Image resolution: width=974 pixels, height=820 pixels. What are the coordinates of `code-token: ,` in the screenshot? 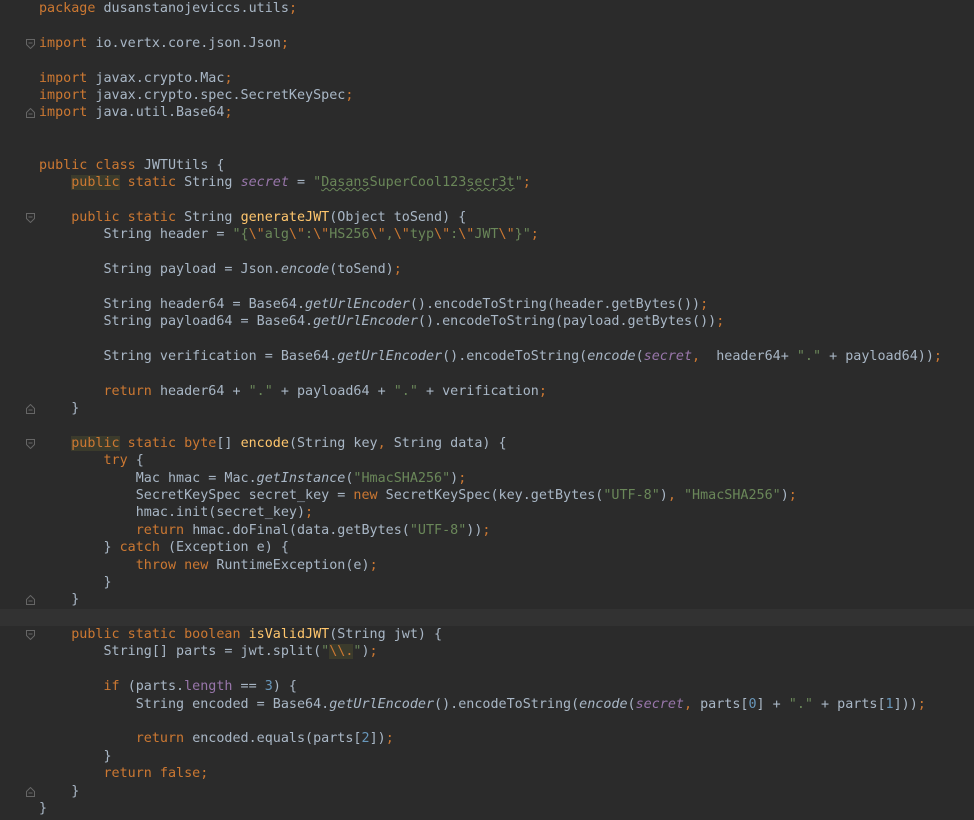 It's located at (389, 235).